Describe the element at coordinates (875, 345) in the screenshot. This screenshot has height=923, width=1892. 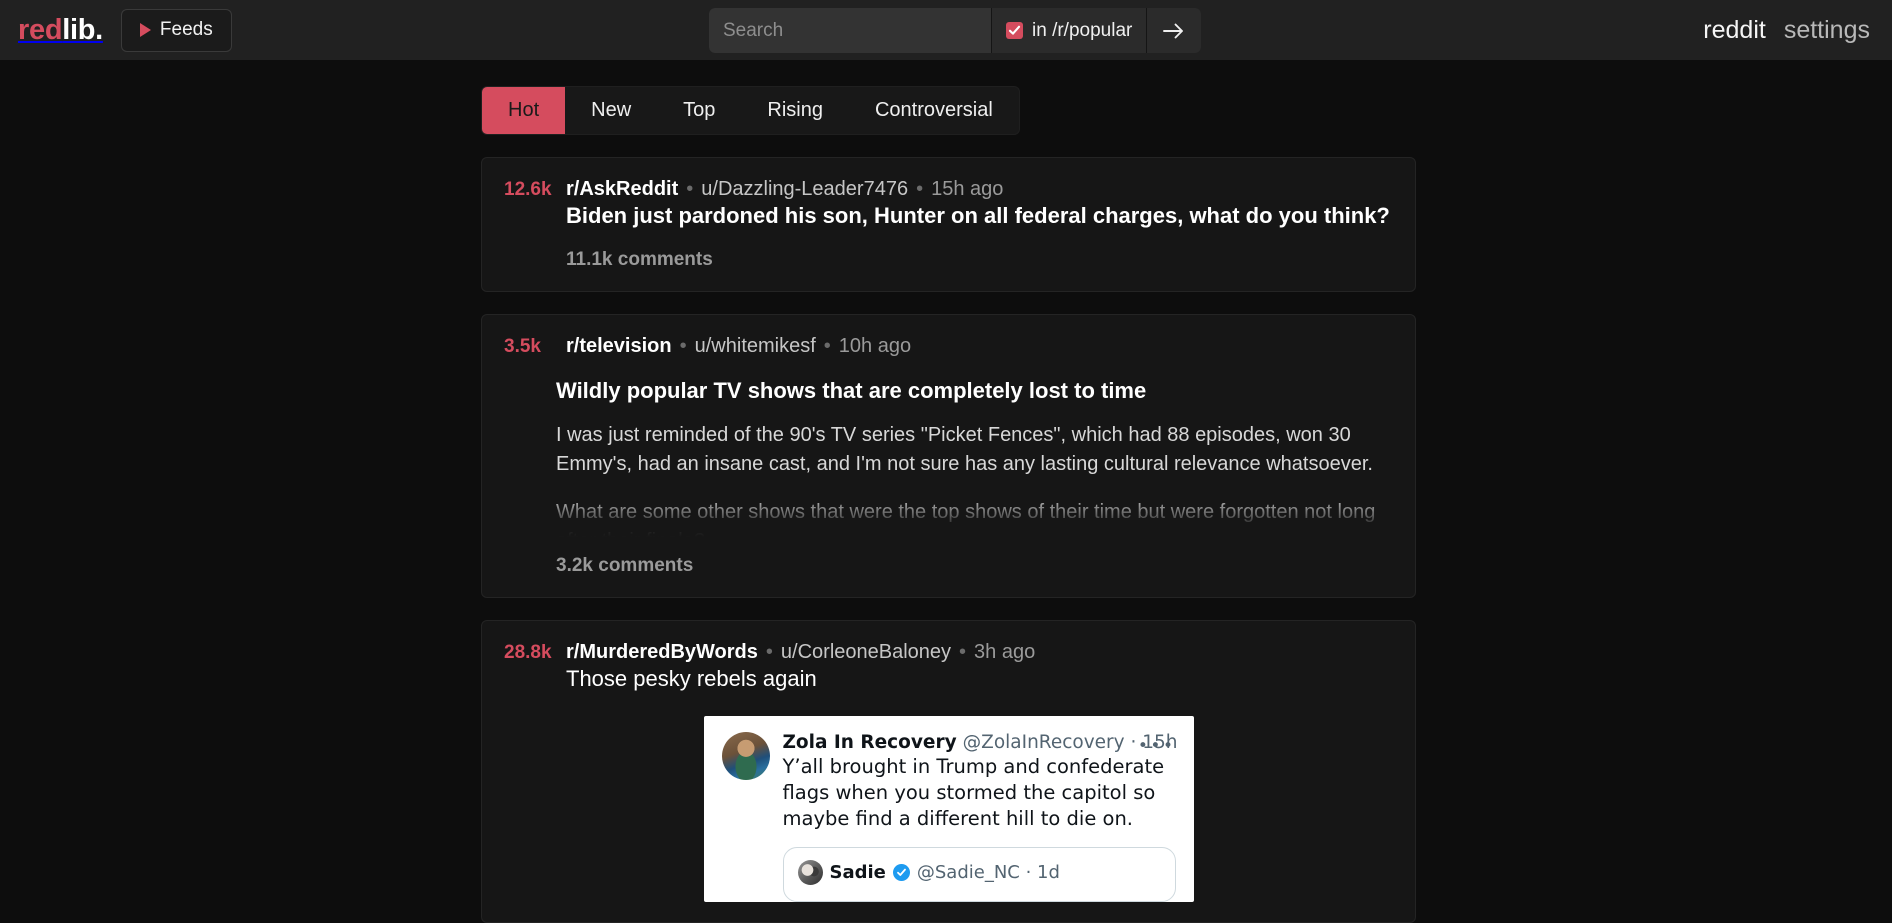
I see `post-age: 10h ago` at that location.